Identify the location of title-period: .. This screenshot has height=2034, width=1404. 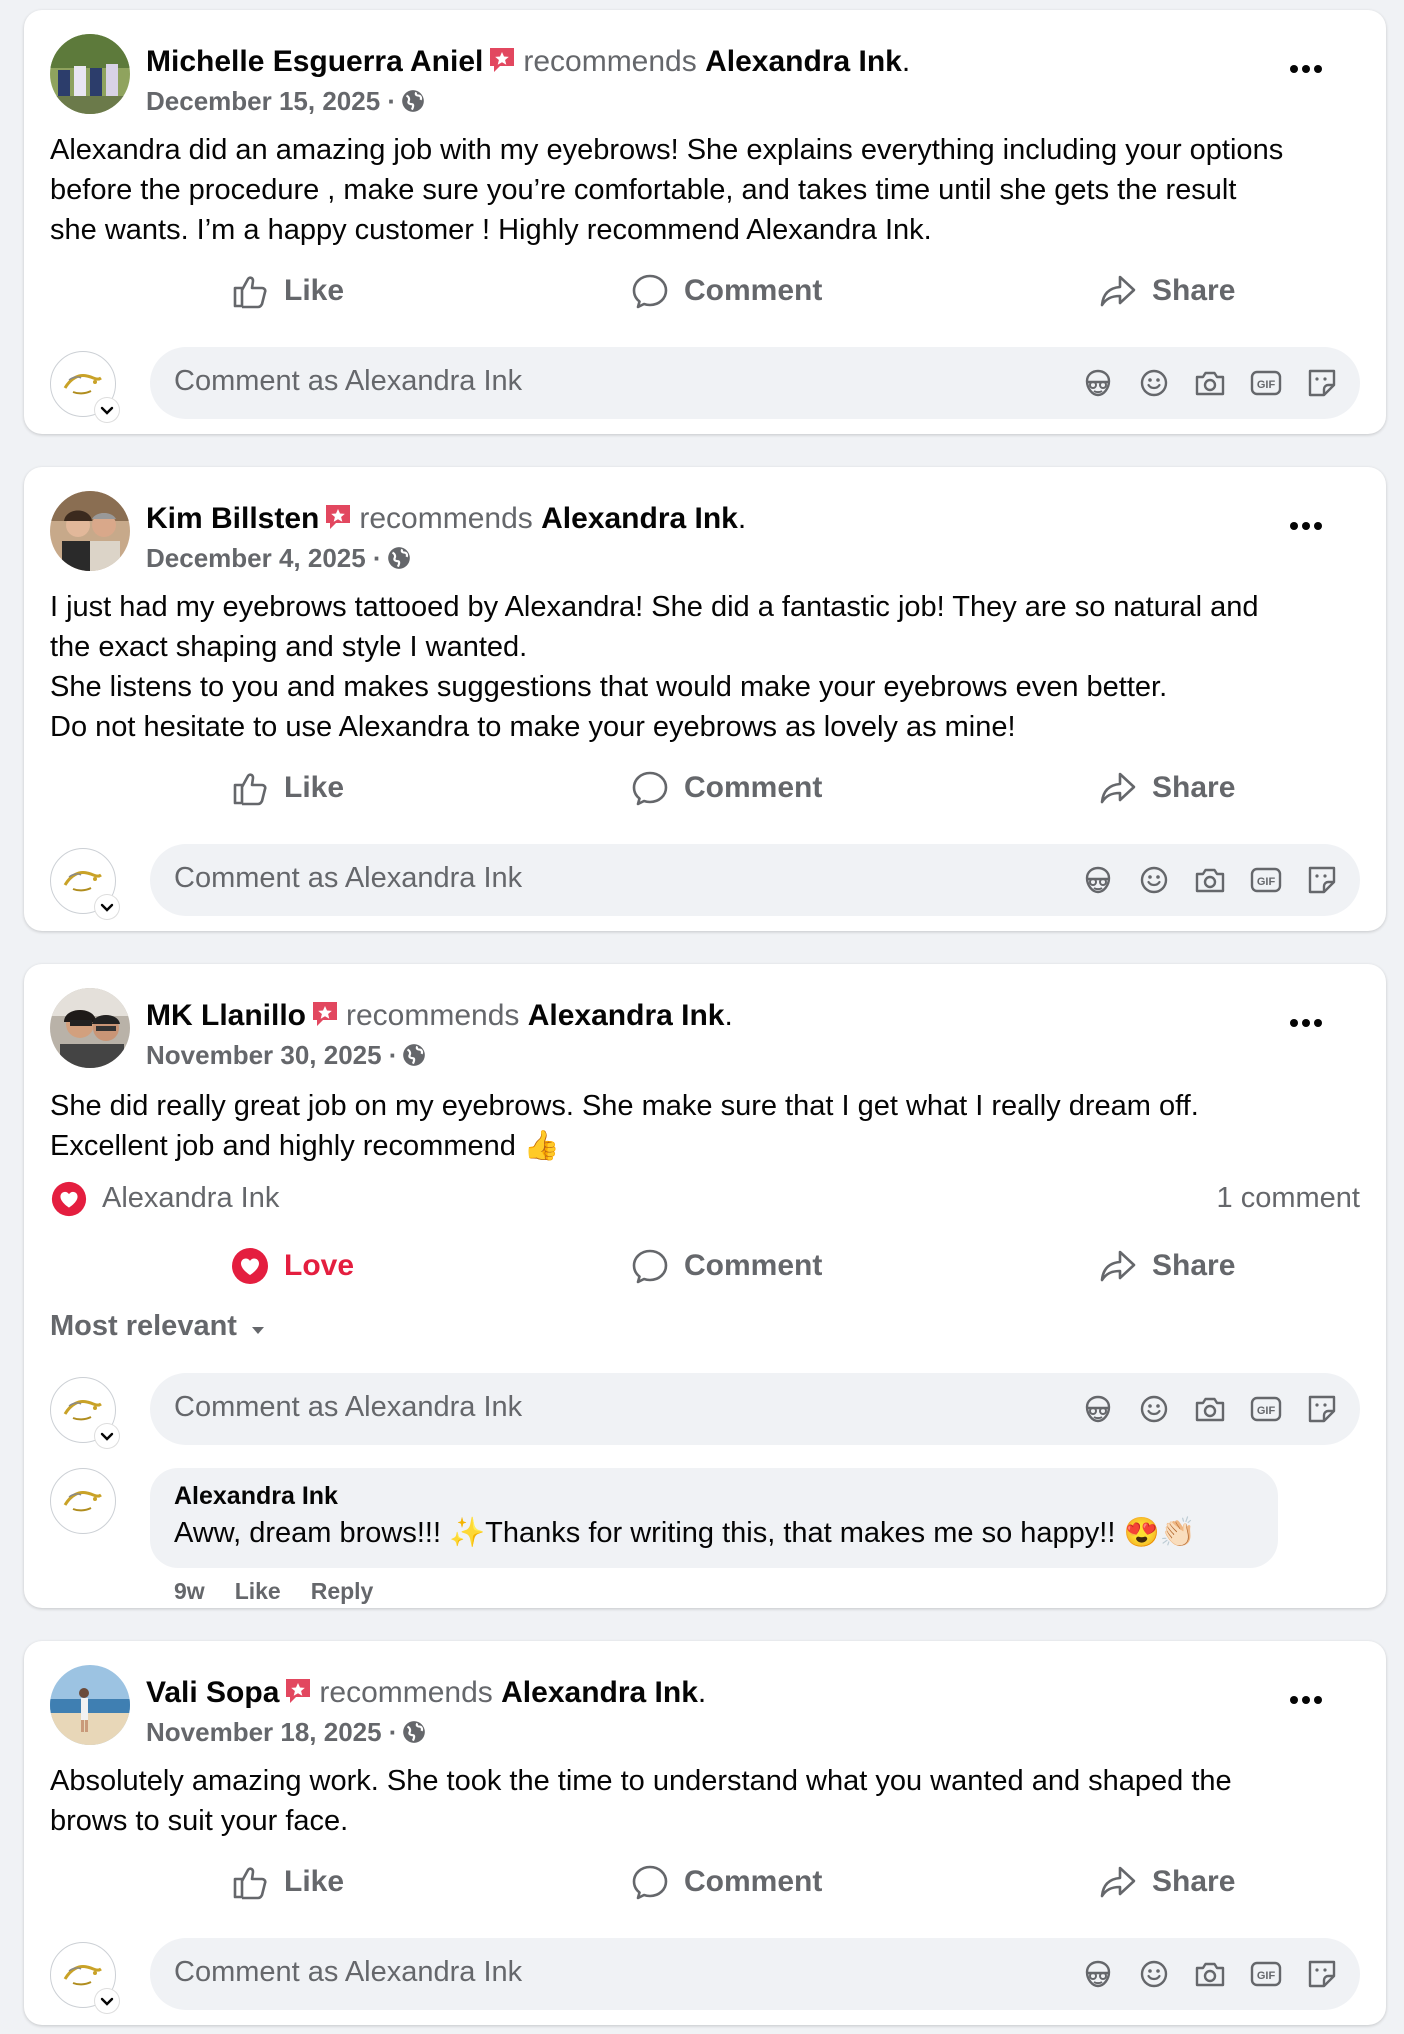
(906, 61).